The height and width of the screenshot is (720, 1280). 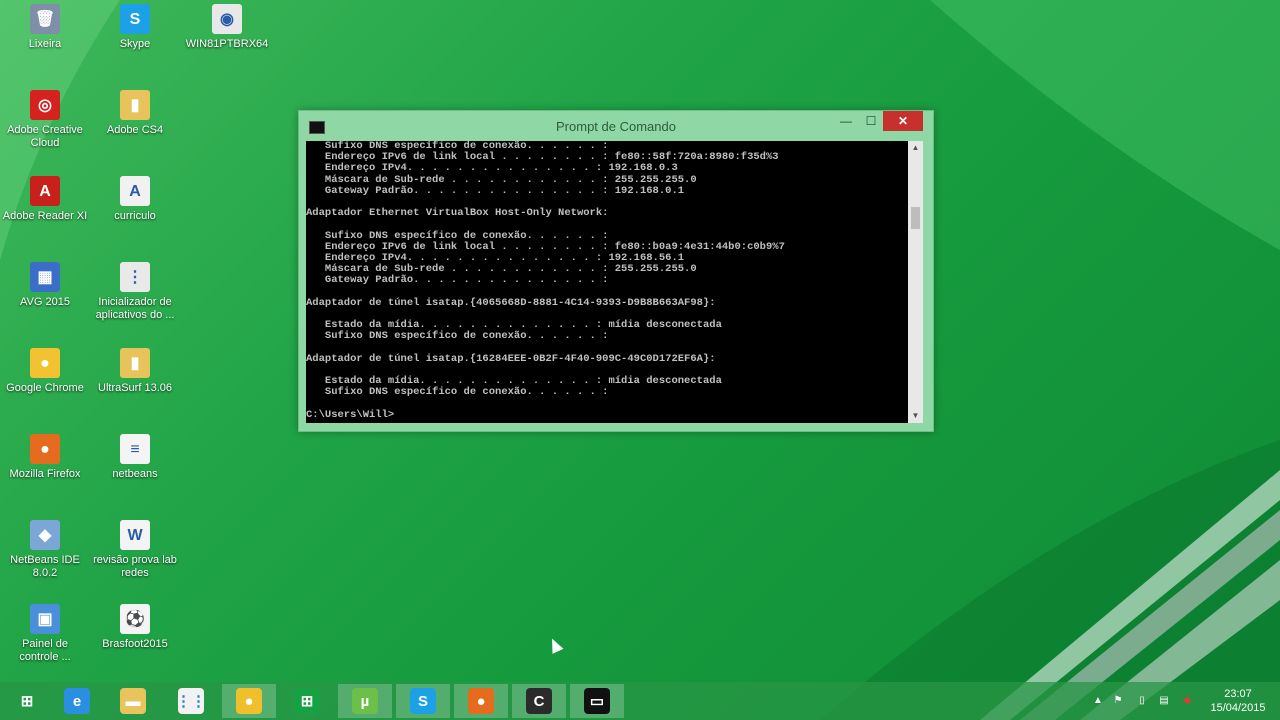 What do you see at coordinates (45, 619) in the screenshot?
I see `control-panel-icon: ▣` at bounding box center [45, 619].